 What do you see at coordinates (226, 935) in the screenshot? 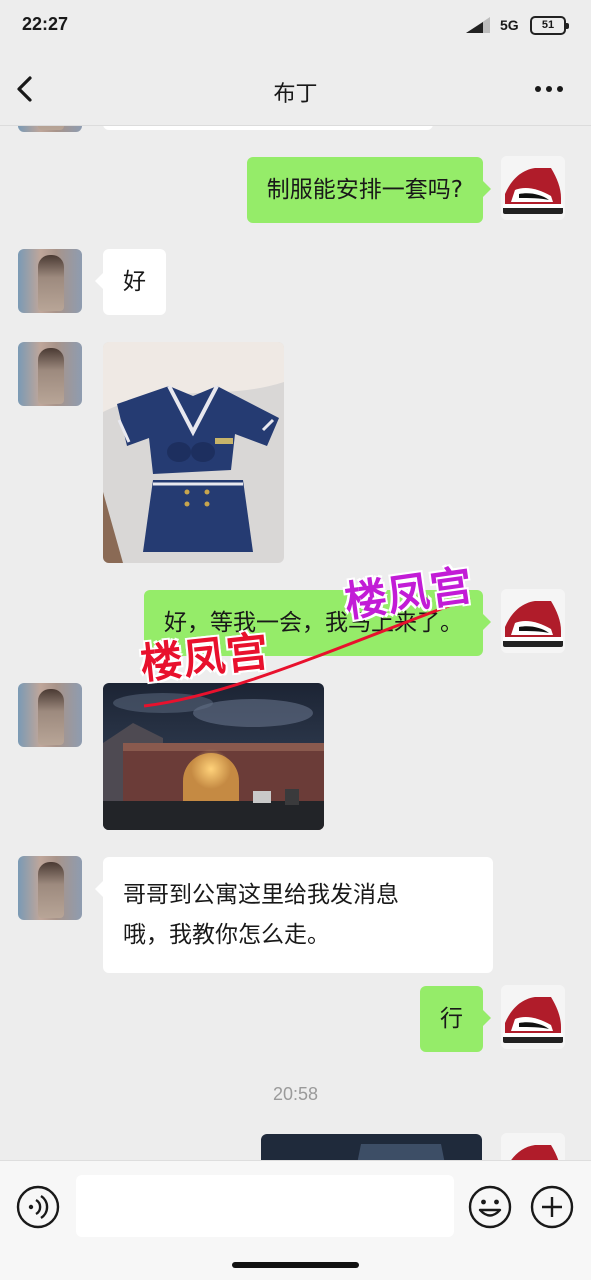
I see `message-text-line: 哦，我教你怎么走。` at bounding box center [226, 935].